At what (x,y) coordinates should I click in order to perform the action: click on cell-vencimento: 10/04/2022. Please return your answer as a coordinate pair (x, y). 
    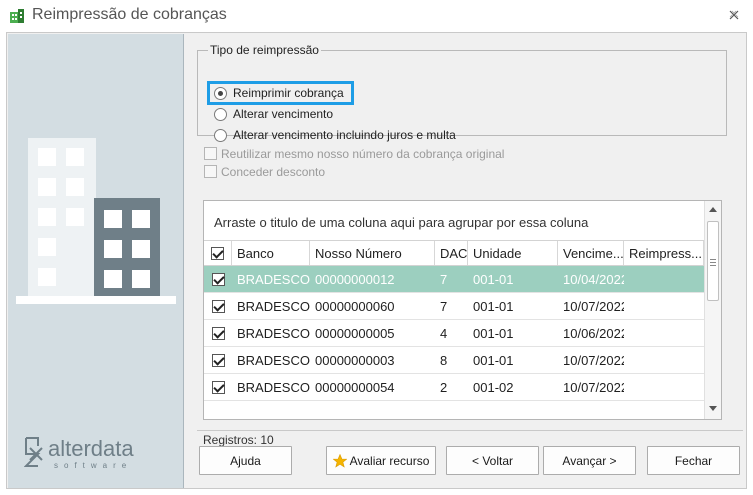
    Looking at the image, I should click on (593, 279).